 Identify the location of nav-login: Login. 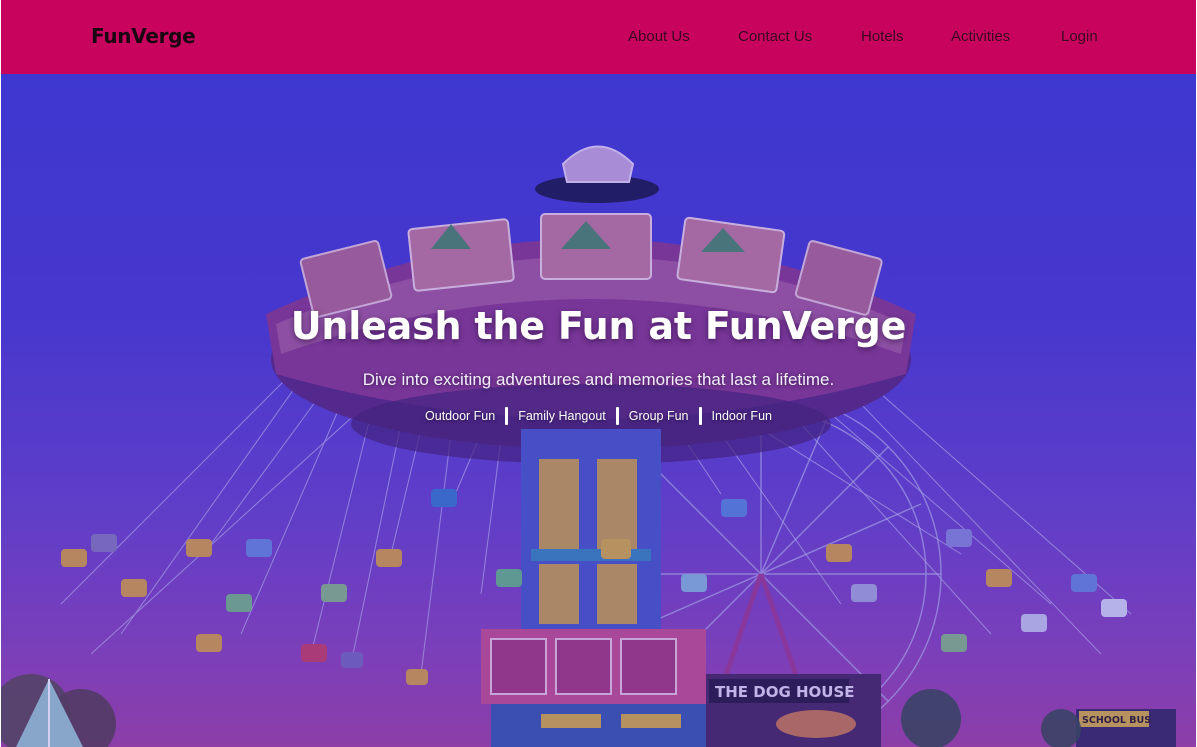
(1079, 36).